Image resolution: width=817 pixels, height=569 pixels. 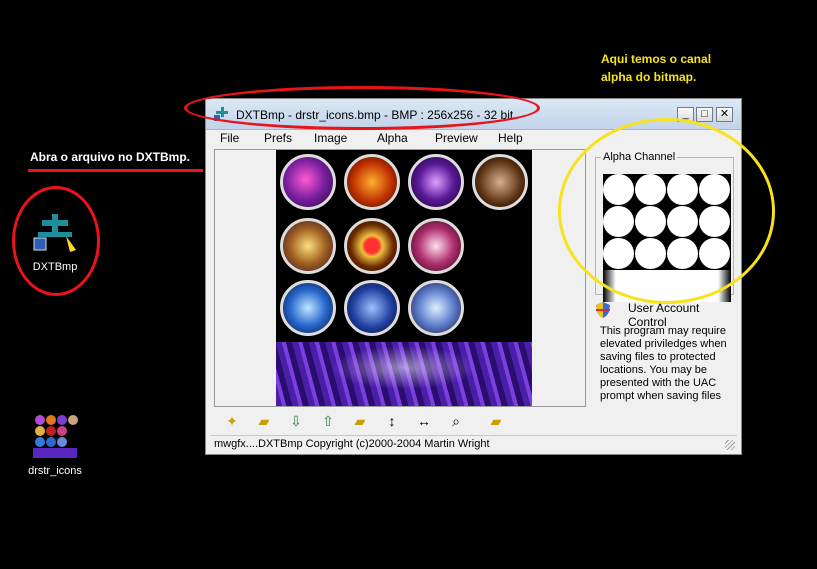 I want to click on toolbar: ✦ ▰ ⇩ ⇧ ▰ ↕ ↔ ⌕ ▰, so click(x=364, y=422).